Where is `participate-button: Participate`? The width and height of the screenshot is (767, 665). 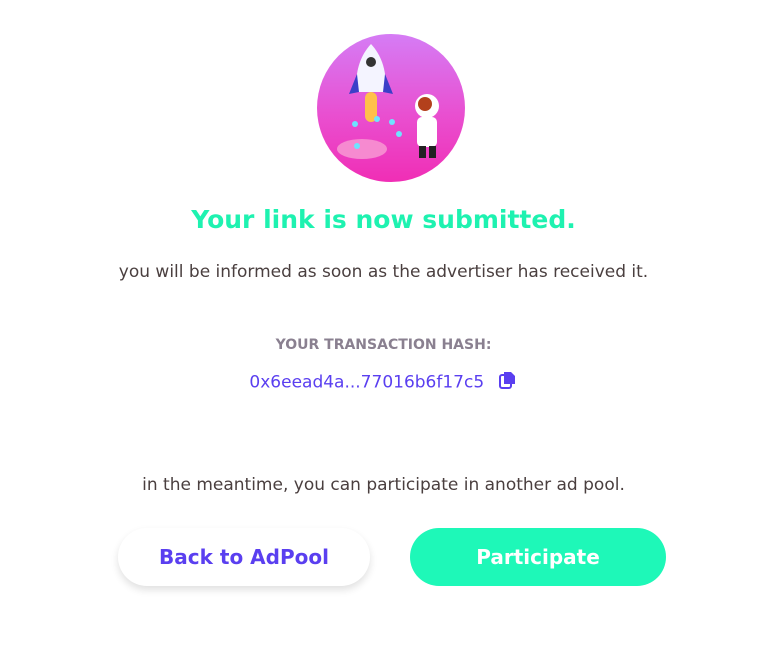
participate-button: Participate is located at coordinates (538, 557).